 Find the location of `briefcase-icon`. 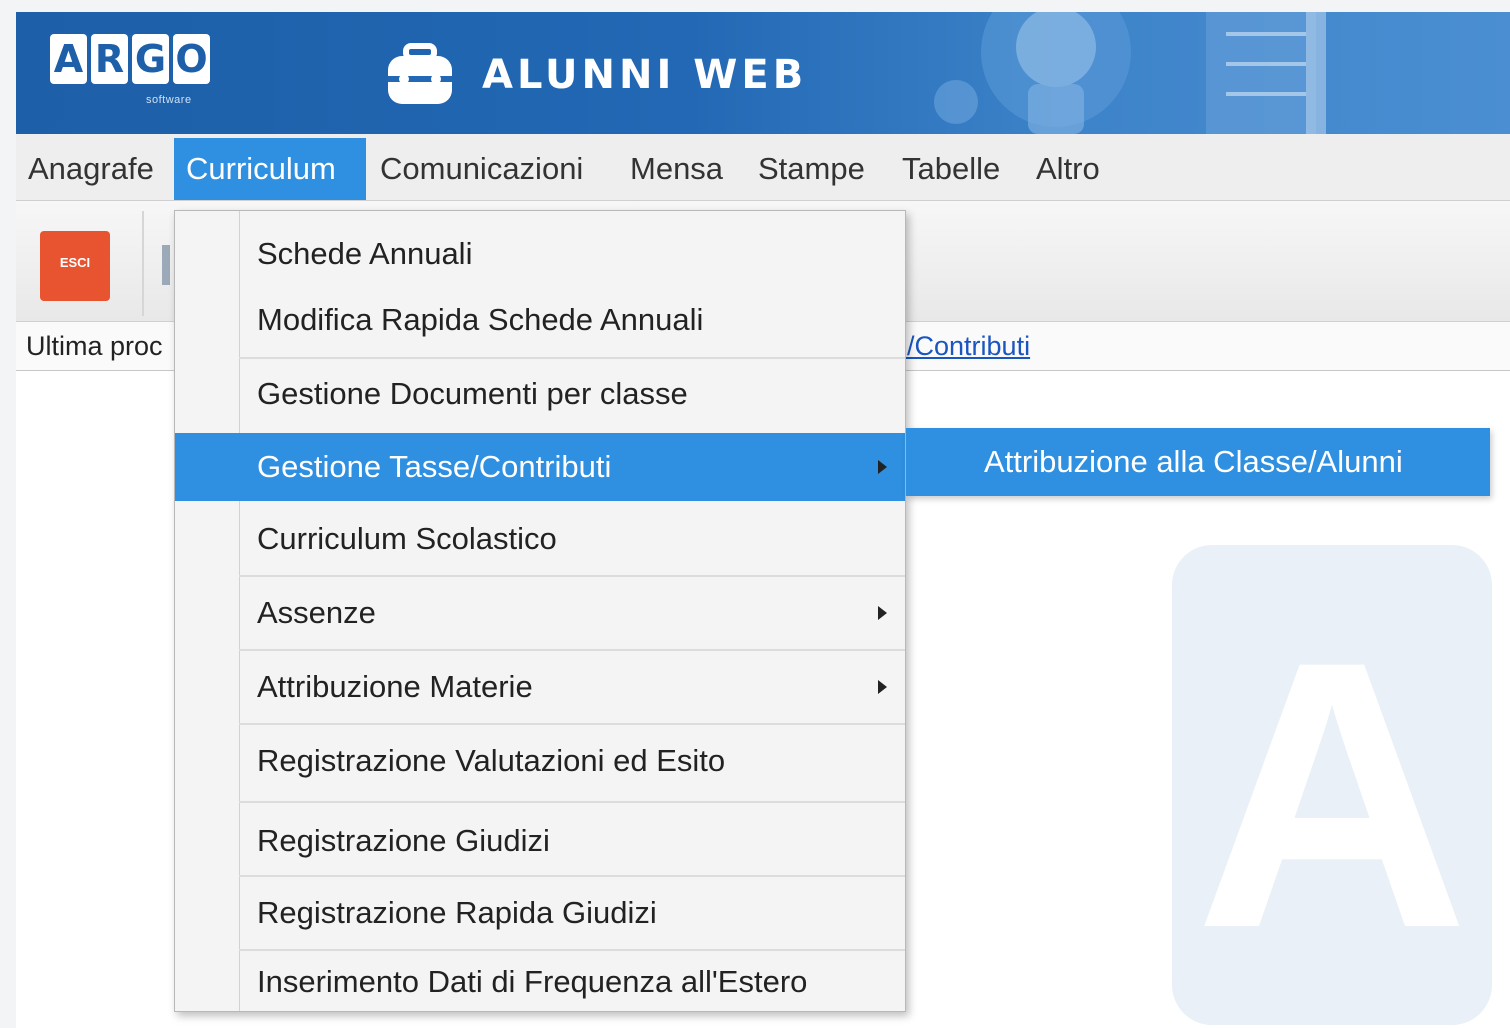

briefcase-icon is located at coordinates (420, 77).